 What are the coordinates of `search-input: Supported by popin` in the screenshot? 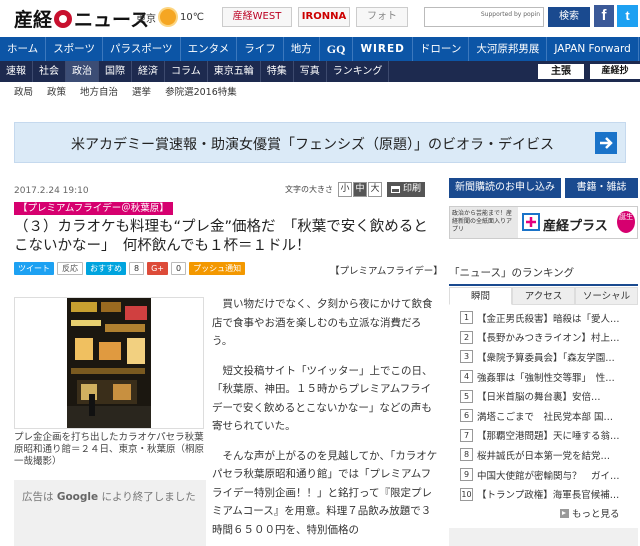 It's located at (484, 17).